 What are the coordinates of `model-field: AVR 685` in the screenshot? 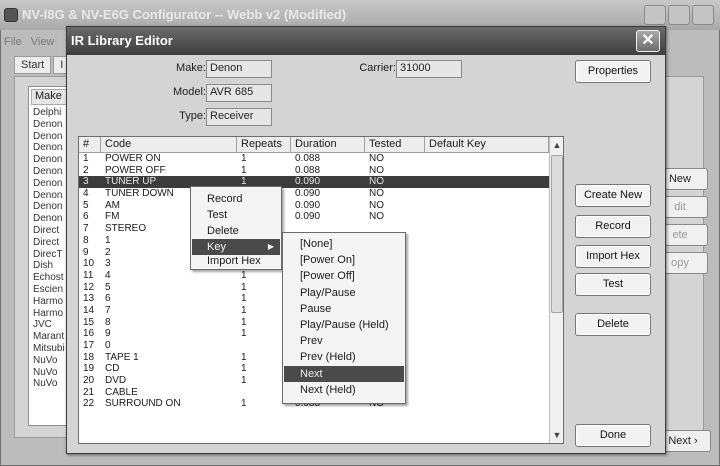 It's located at (239, 93).